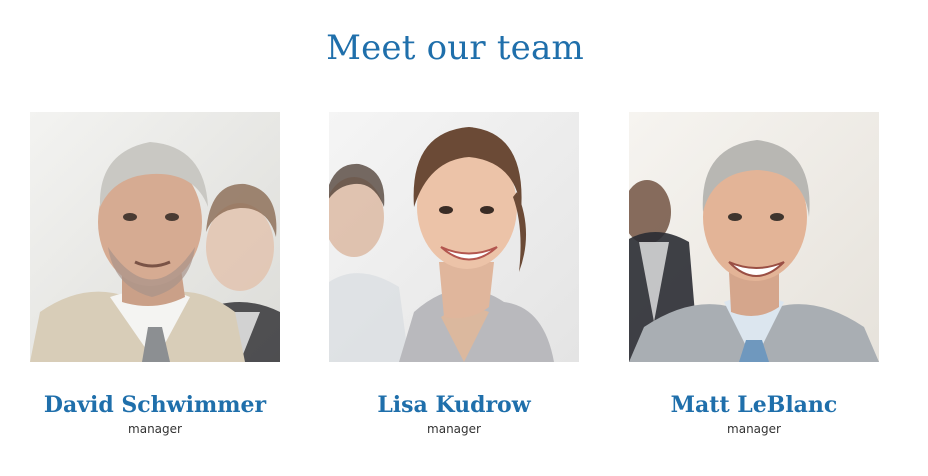  What do you see at coordinates (155, 405) in the screenshot?
I see `team-member-name: David Schwimmer` at bounding box center [155, 405].